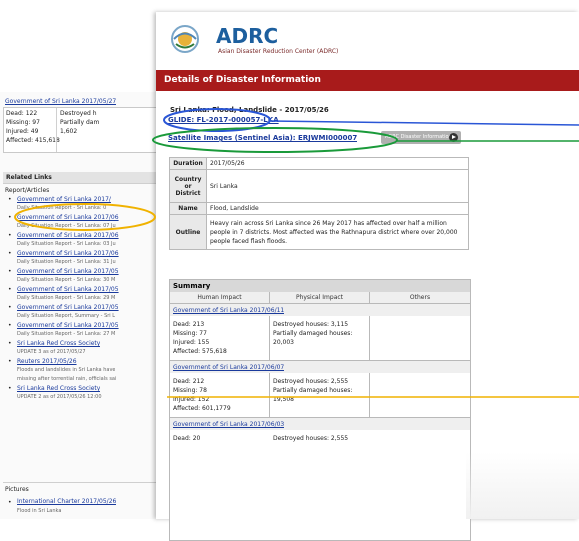 Image resolution: width=579 pixels, height=541 pixels. Describe the element at coordinates (85, 217) in the screenshot. I see `orange-highlight-ellipse` at that location.